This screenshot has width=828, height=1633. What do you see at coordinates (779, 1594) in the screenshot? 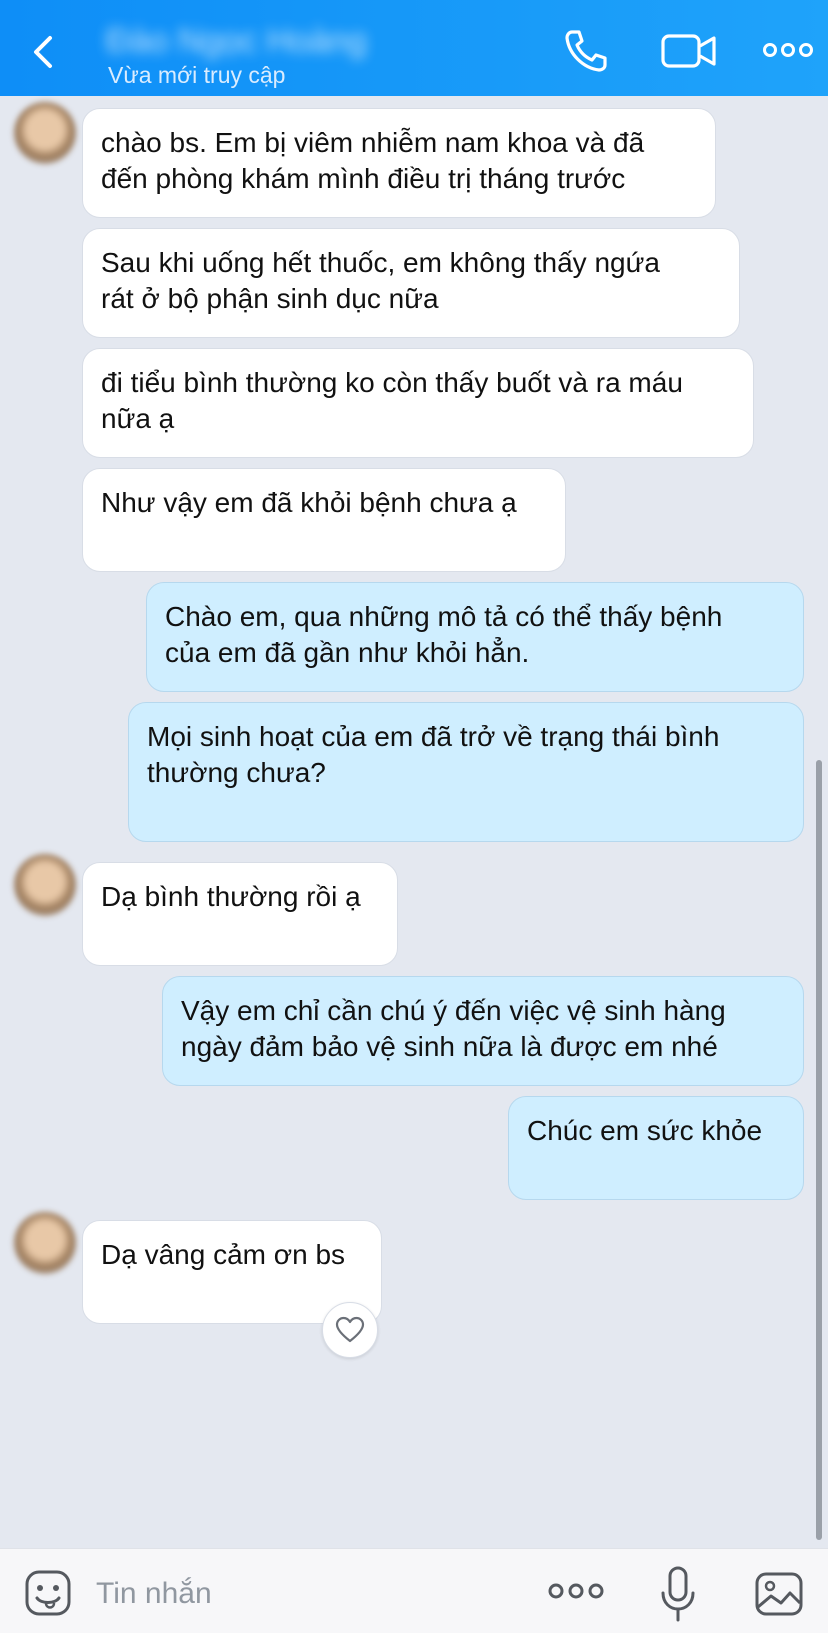
I see `image-icon` at bounding box center [779, 1594].